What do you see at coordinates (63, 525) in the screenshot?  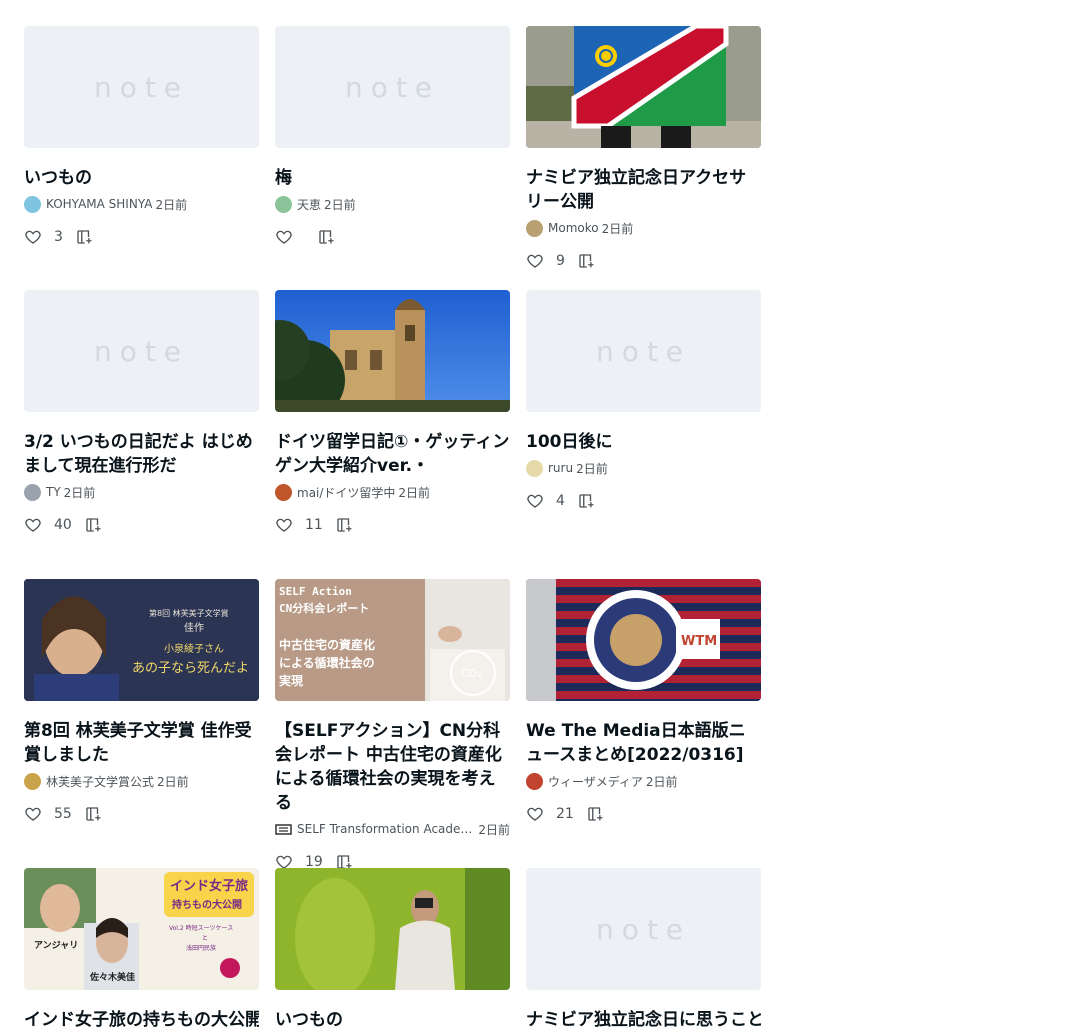 I see `like-count: 40` at bounding box center [63, 525].